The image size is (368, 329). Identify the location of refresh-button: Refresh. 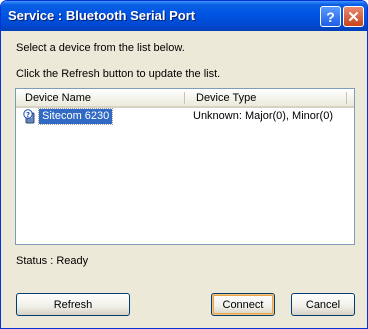
(73, 304).